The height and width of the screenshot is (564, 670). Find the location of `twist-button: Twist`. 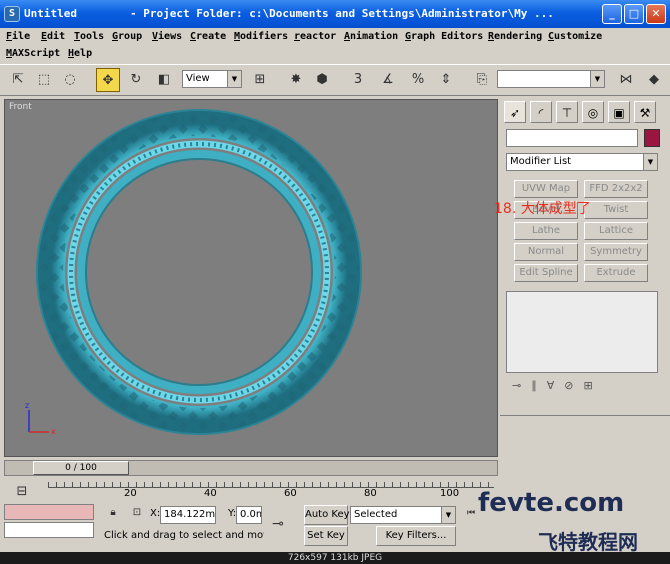

twist-button: Twist is located at coordinates (616, 210).